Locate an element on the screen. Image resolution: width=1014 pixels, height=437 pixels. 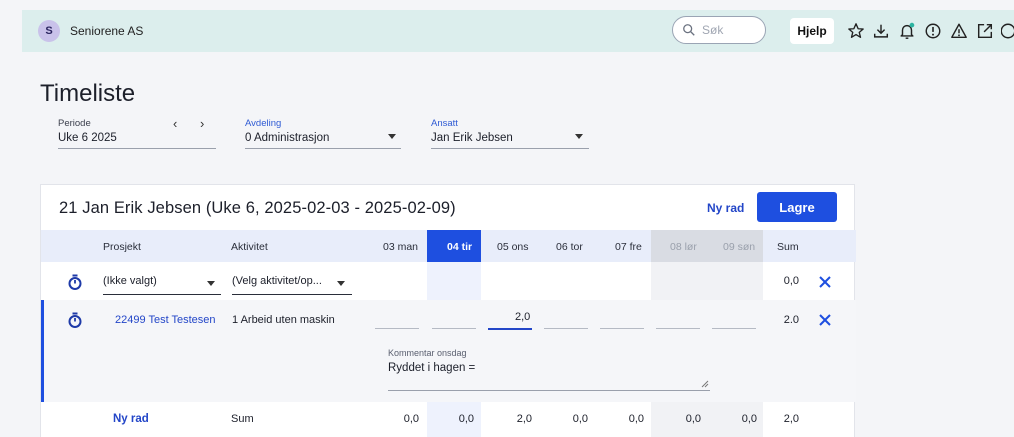
company-switcher: S Seniorene AS is located at coordinates (90, 31).